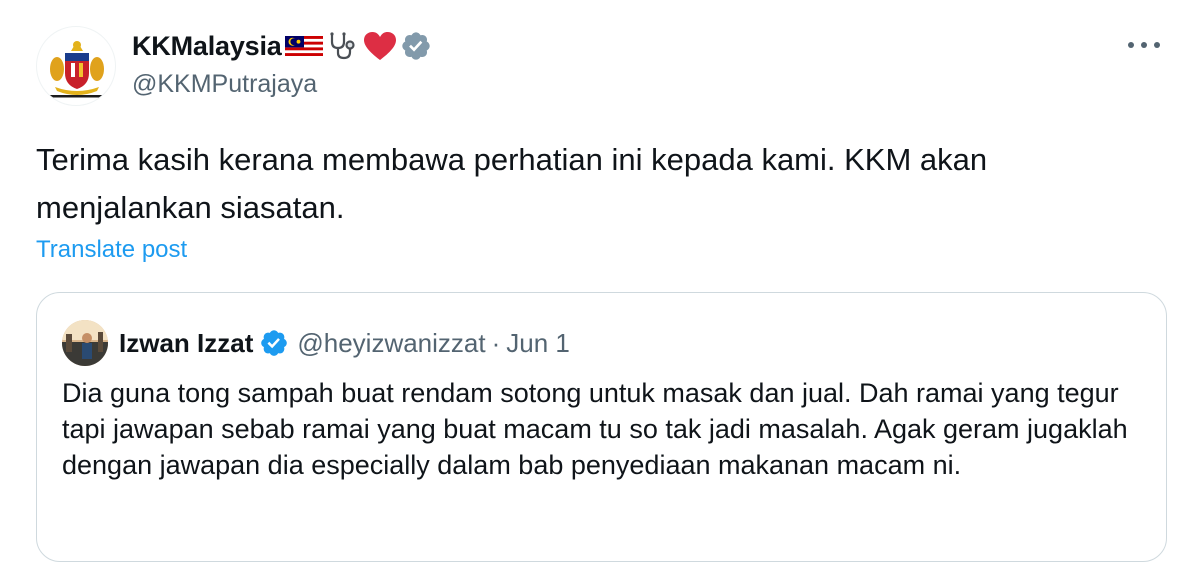 This screenshot has width=1196, height=562. Describe the element at coordinates (304, 46) in the screenshot. I see `malaysia-flag-icon` at that location.